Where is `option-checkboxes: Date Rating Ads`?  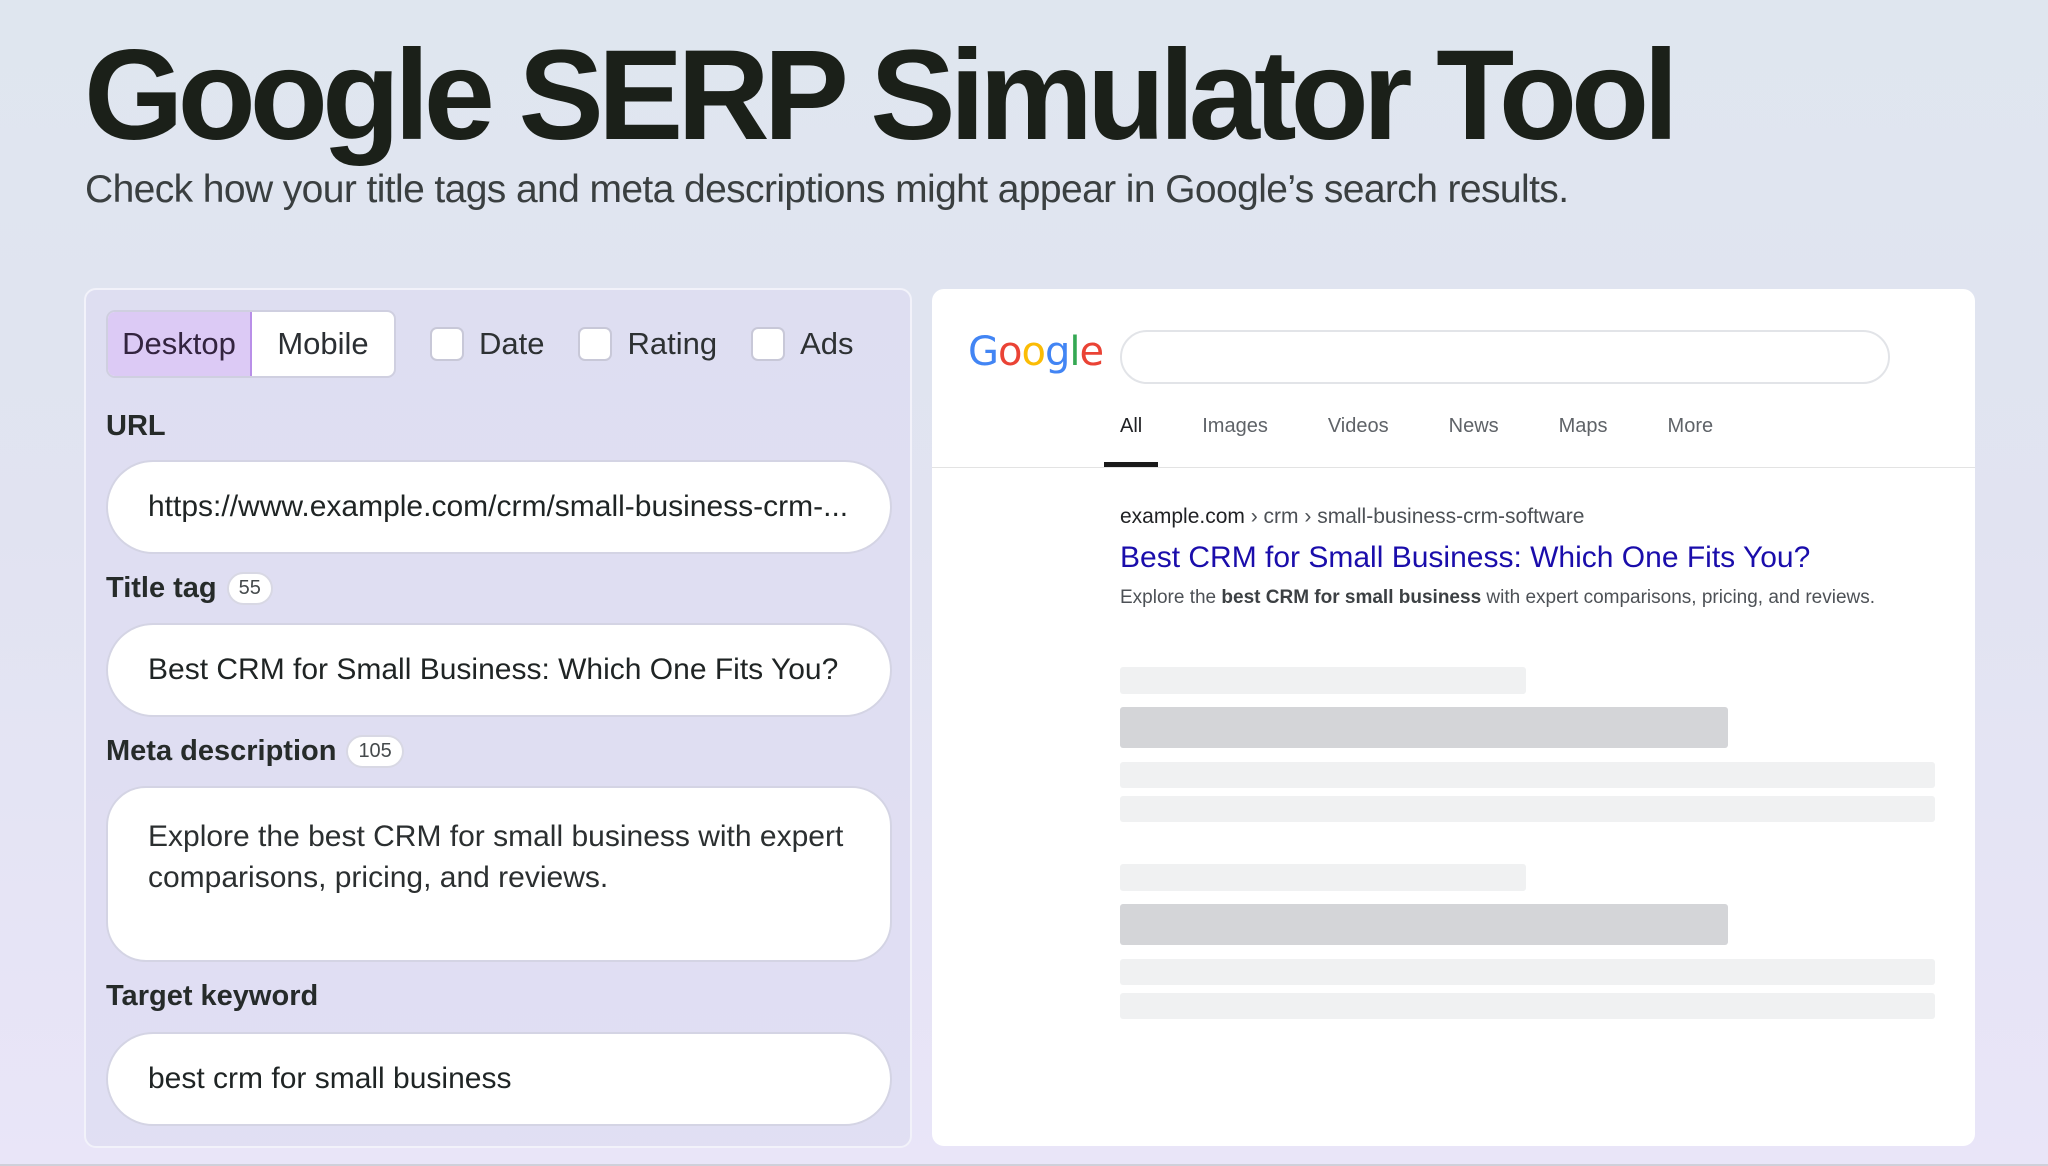 option-checkboxes: Date Rating Ads is located at coordinates (642, 344).